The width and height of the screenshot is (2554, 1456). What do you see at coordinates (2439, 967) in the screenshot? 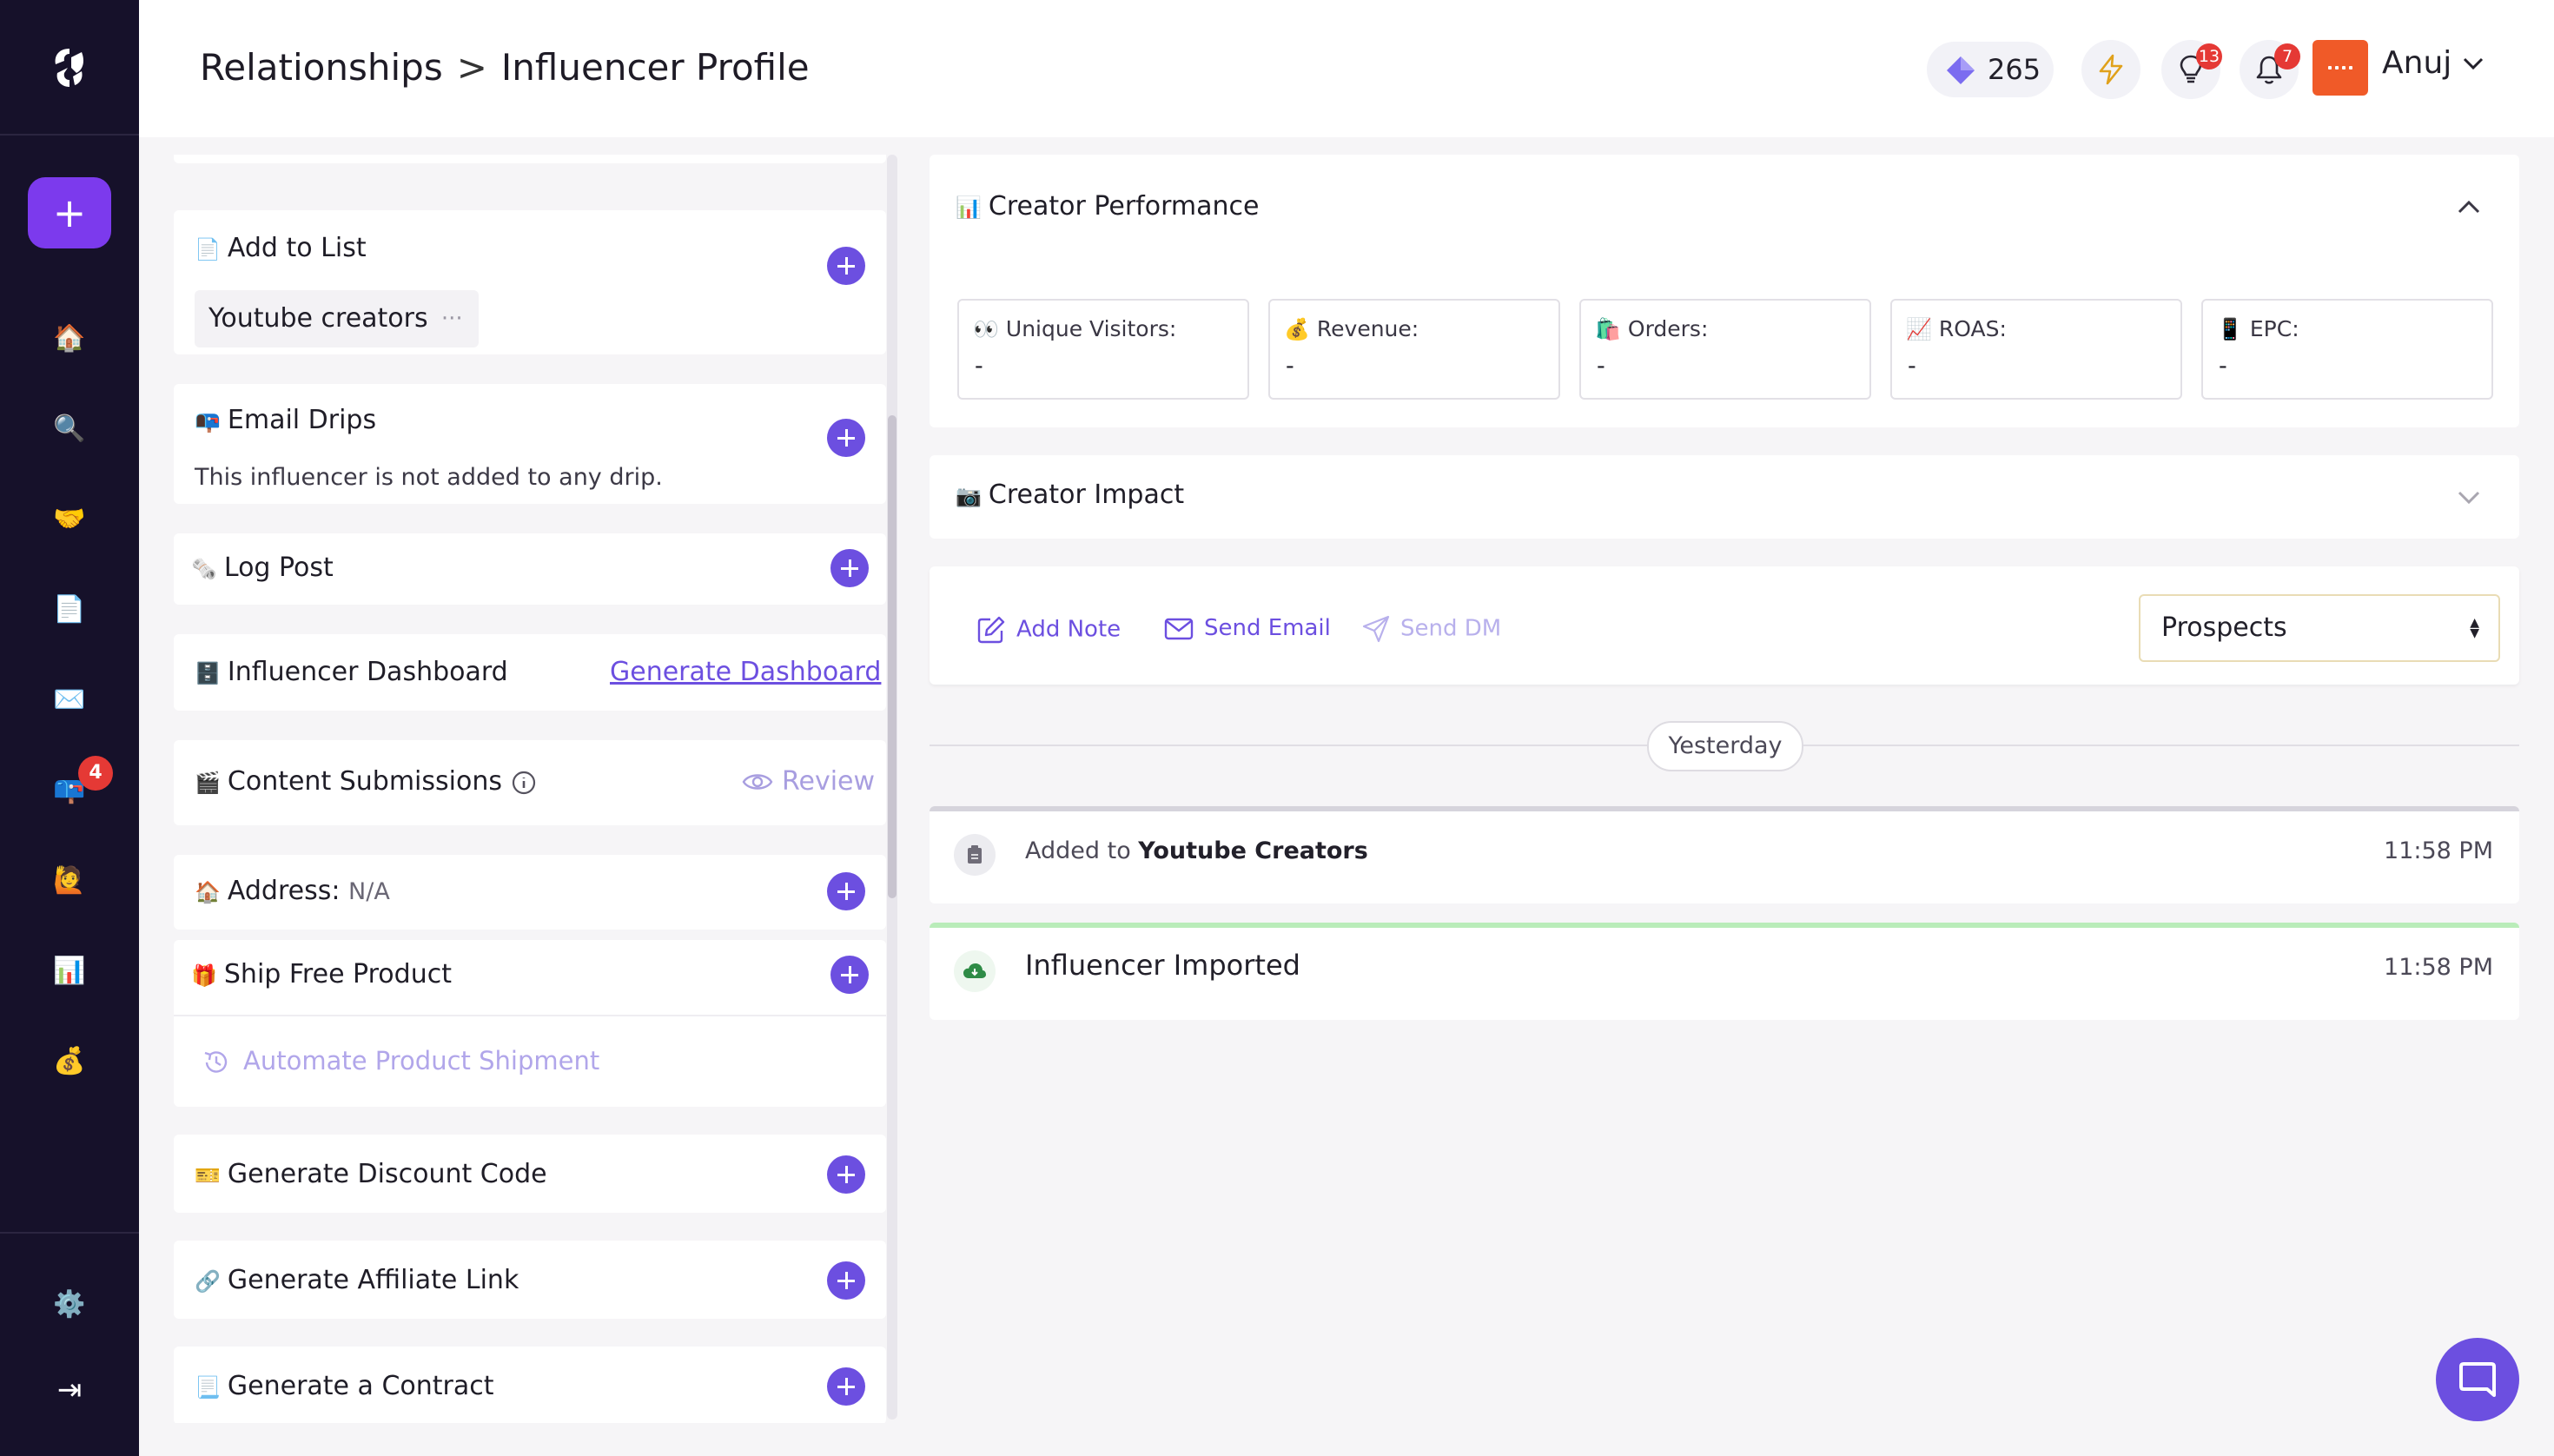
I see `event-time: 11:58 PM` at bounding box center [2439, 967].